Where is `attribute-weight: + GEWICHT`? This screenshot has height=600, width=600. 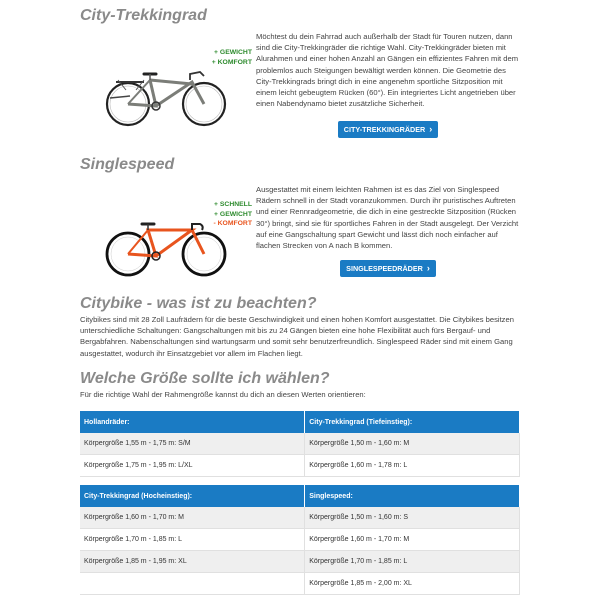 attribute-weight: + GEWICHT is located at coordinates (233, 52).